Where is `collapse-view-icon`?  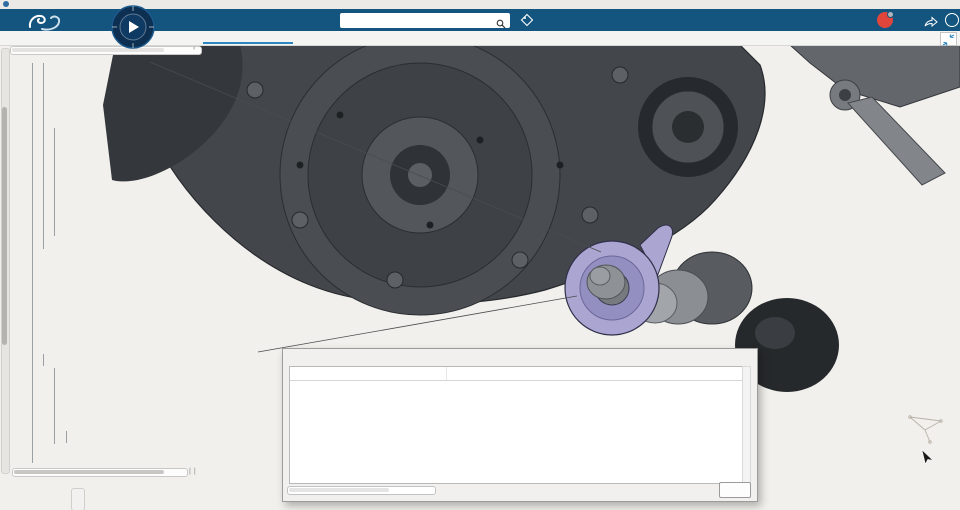 collapse-view-icon is located at coordinates (948, 39).